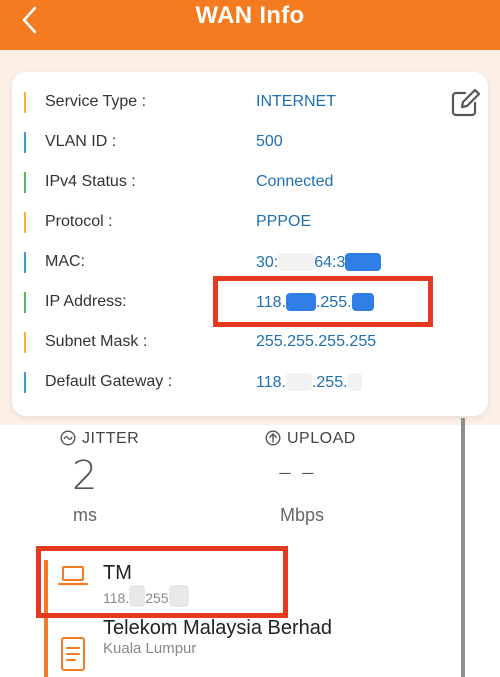  I want to click on gateway-value-end: .255., so click(329, 382).